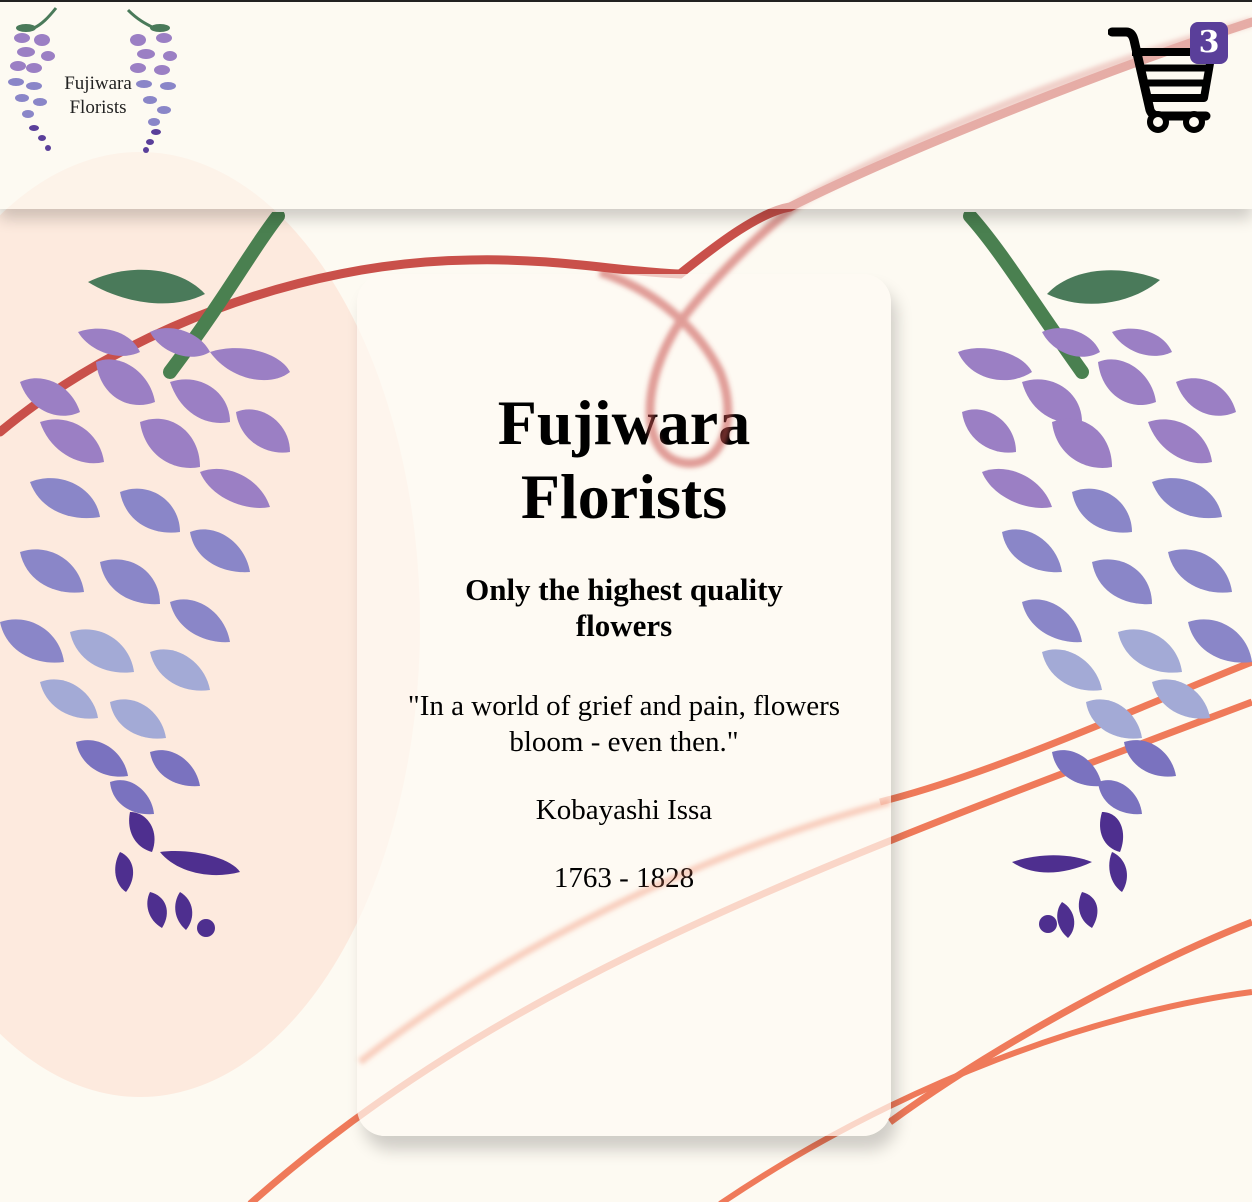 The width and height of the screenshot is (1252, 1202). Describe the element at coordinates (624, 810) in the screenshot. I see `quote-author: Kobayashi Issa` at that location.